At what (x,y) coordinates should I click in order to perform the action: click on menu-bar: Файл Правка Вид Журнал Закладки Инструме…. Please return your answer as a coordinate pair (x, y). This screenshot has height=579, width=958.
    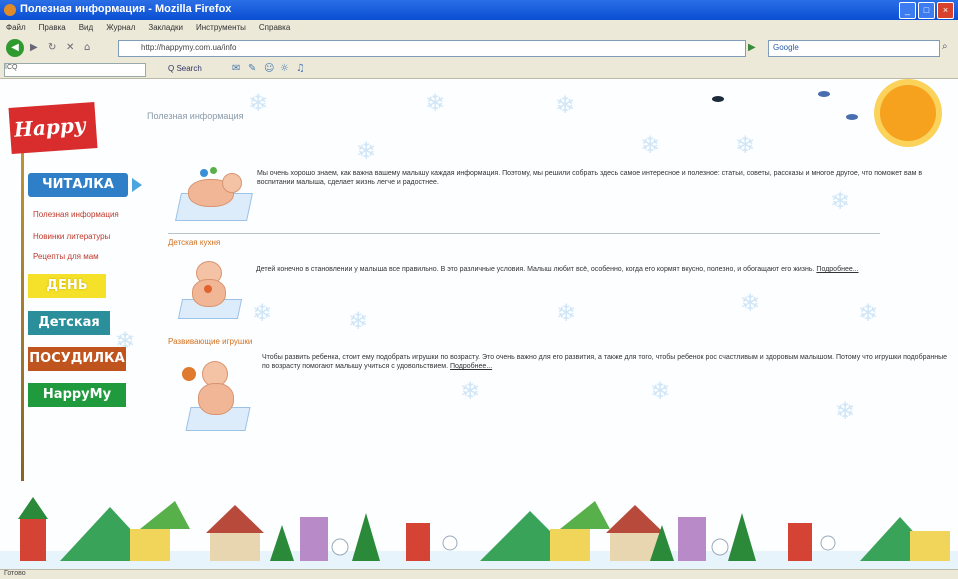
    Looking at the image, I should click on (479, 27).